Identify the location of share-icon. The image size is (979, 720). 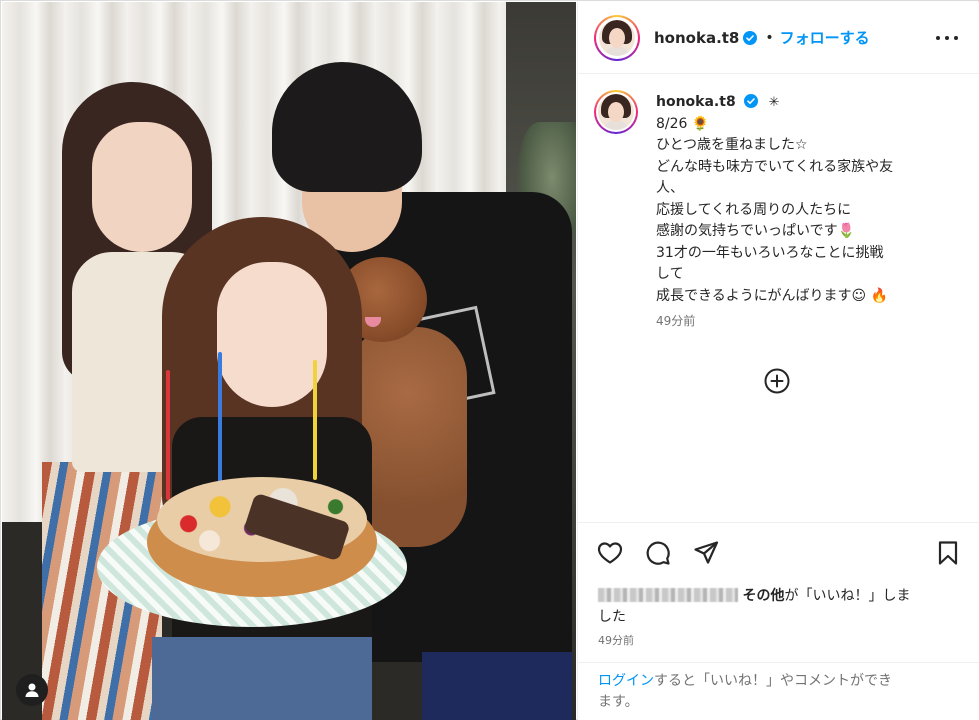
(706, 553).